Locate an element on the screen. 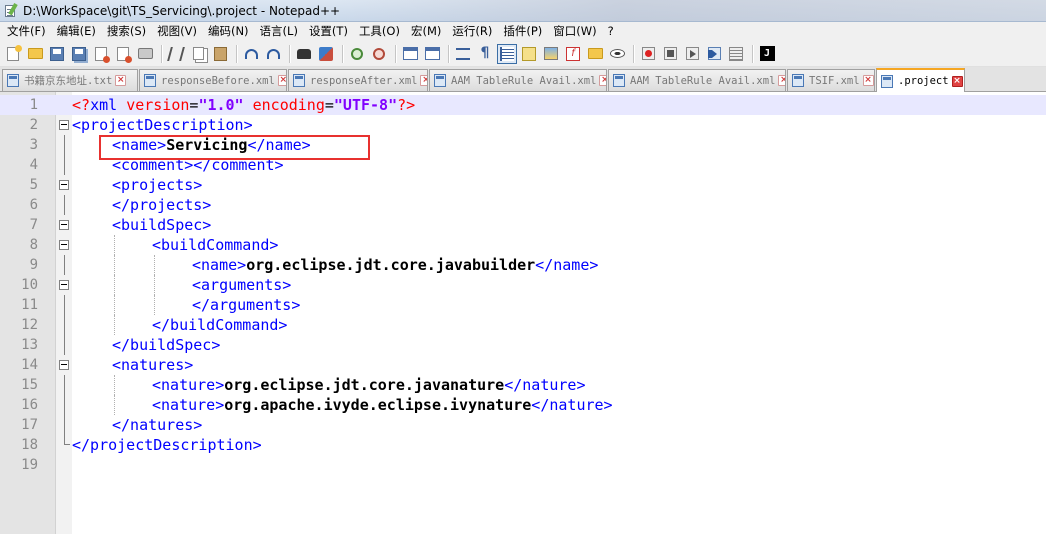 The height and width of the screenshot is (534, 1046). jstool-button: J is located at coordinates (767, 54).